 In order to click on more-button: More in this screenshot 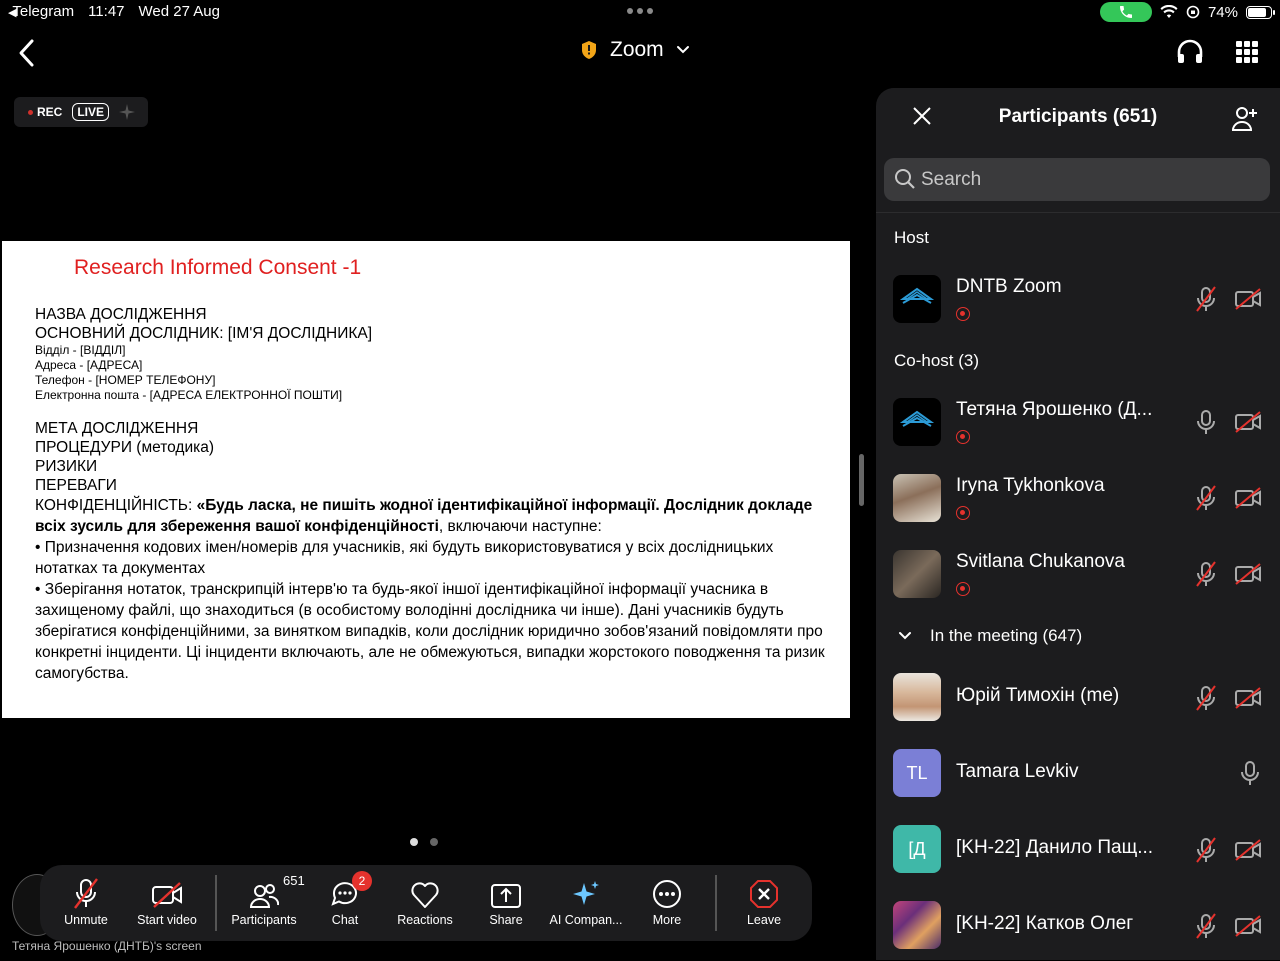, I will do `click(667, 903)`.